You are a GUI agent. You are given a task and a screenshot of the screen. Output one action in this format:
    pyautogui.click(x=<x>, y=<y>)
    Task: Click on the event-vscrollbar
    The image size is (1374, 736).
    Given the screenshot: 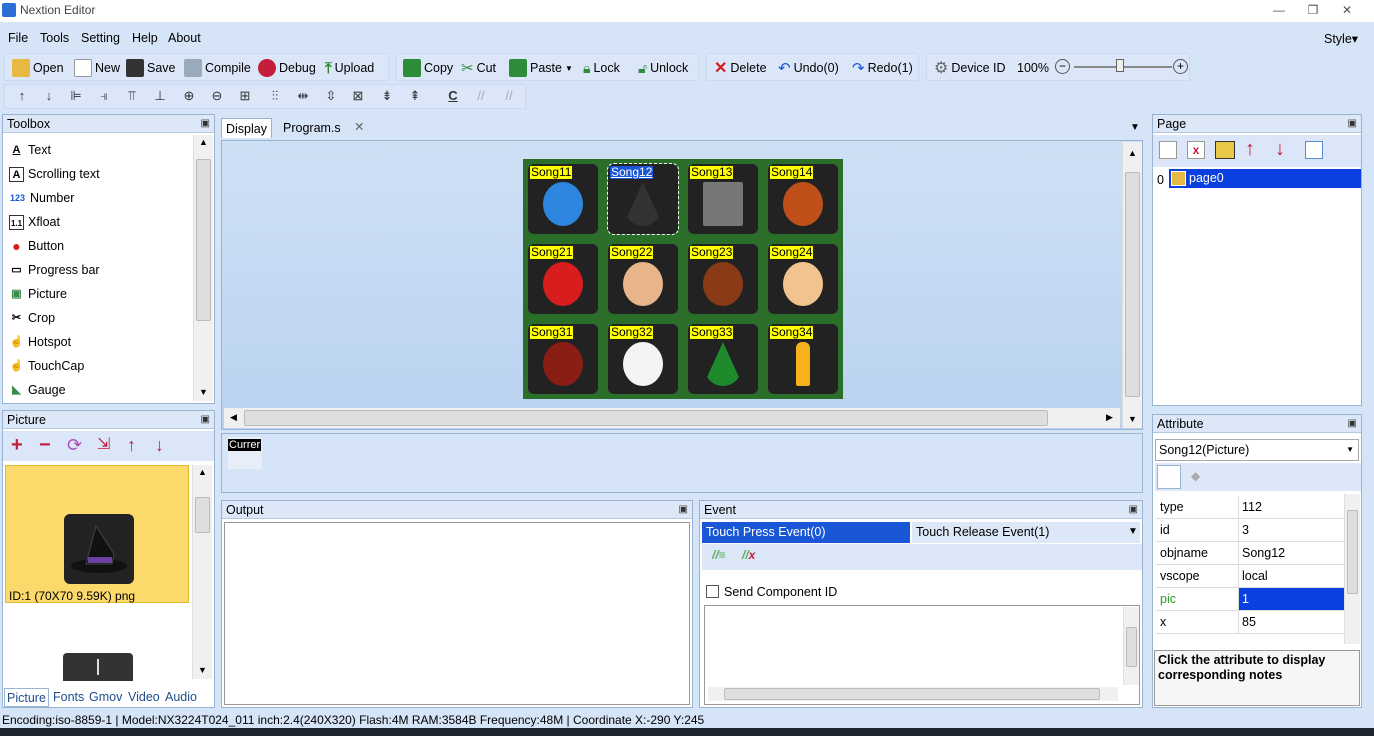 What is the action you would take?
    pyautogui.click(x=1131, y=646)
    